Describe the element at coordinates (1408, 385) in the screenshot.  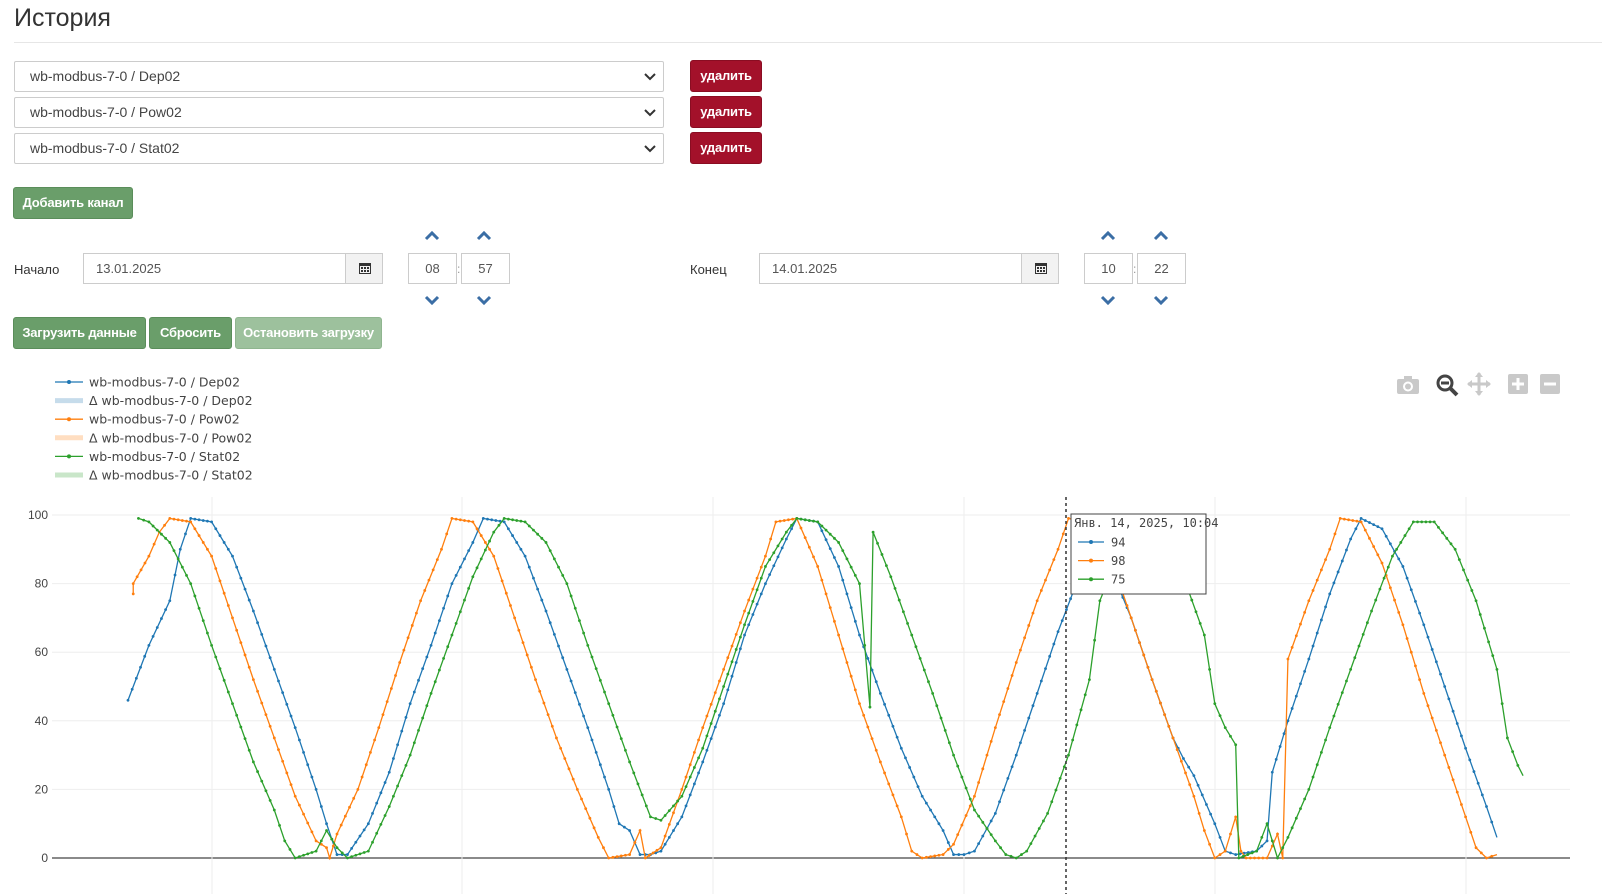
I see `camera-icon` at that location.